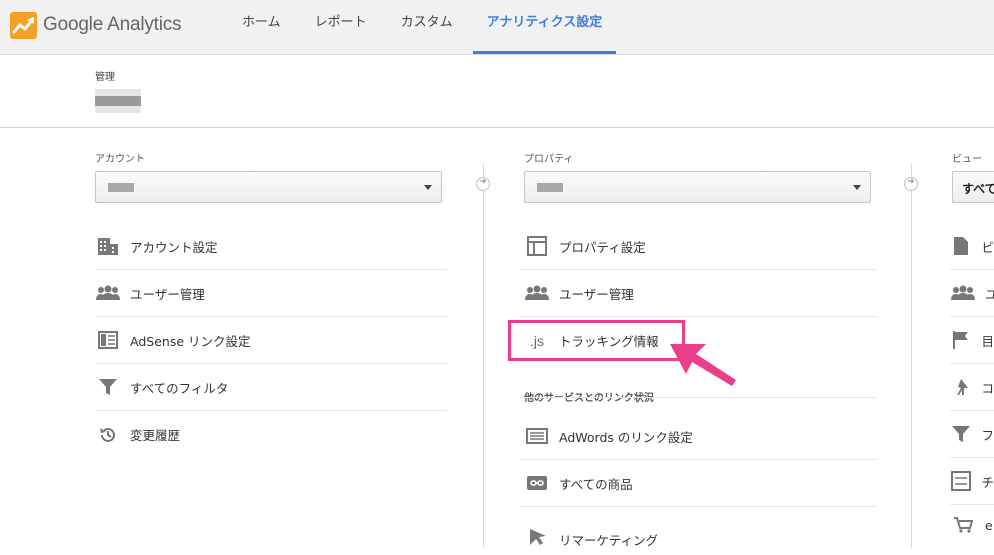 This screenshot has width=994, height=555. Describe the element at coordinates (697, 540) in the screenshot. I see `remarketing-item: リマーケティング` at that location.